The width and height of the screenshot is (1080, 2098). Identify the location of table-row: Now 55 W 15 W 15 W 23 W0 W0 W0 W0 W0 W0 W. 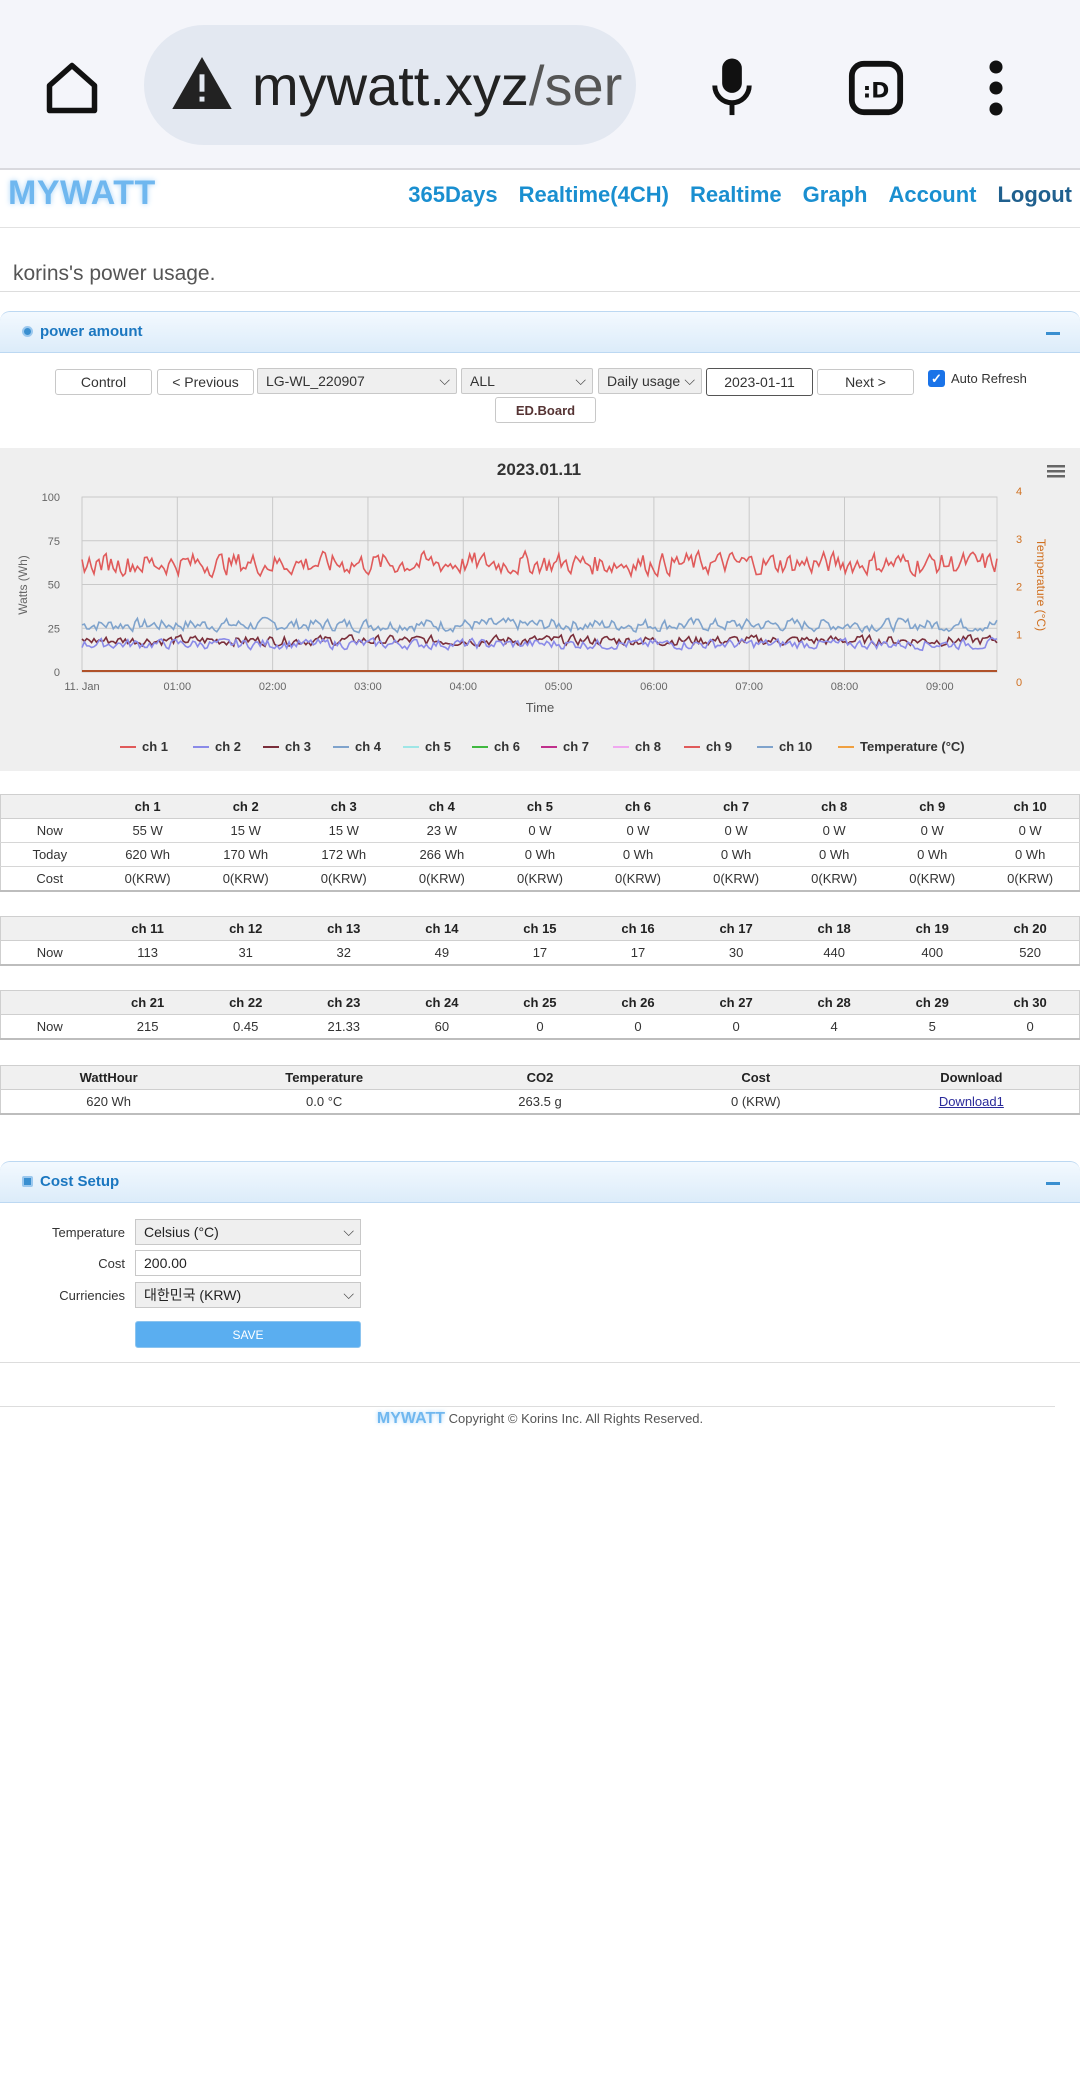
(540, 830).